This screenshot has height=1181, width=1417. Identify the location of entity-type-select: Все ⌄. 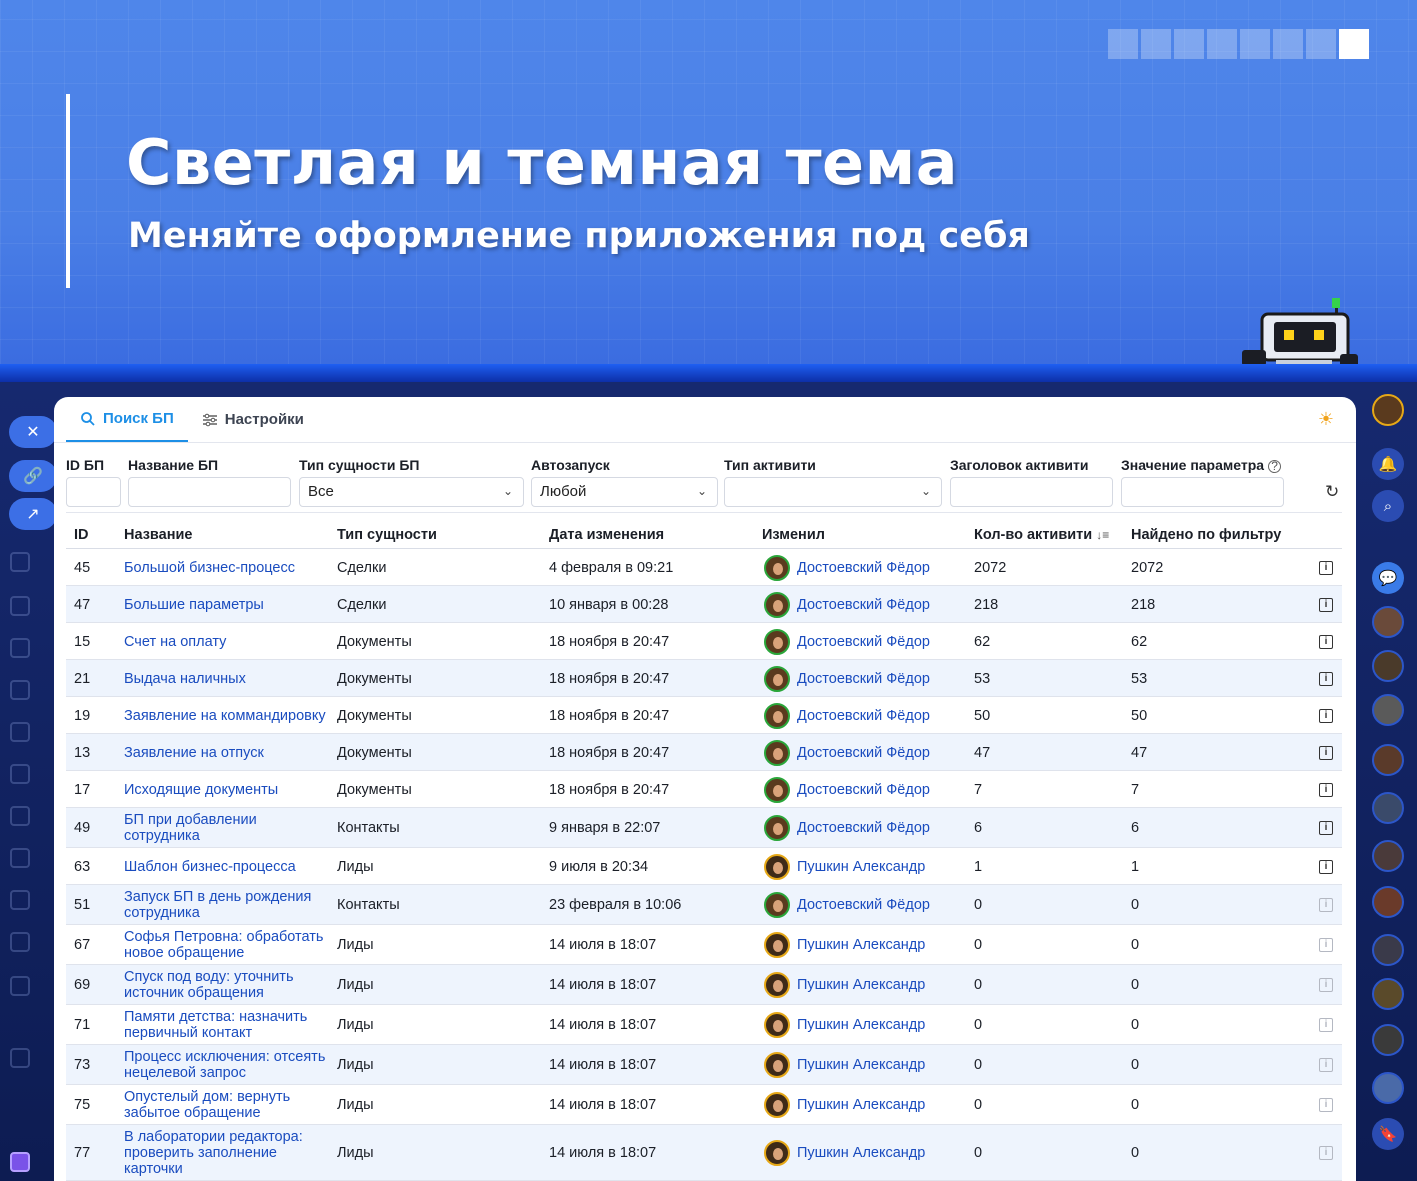
(411, 492).